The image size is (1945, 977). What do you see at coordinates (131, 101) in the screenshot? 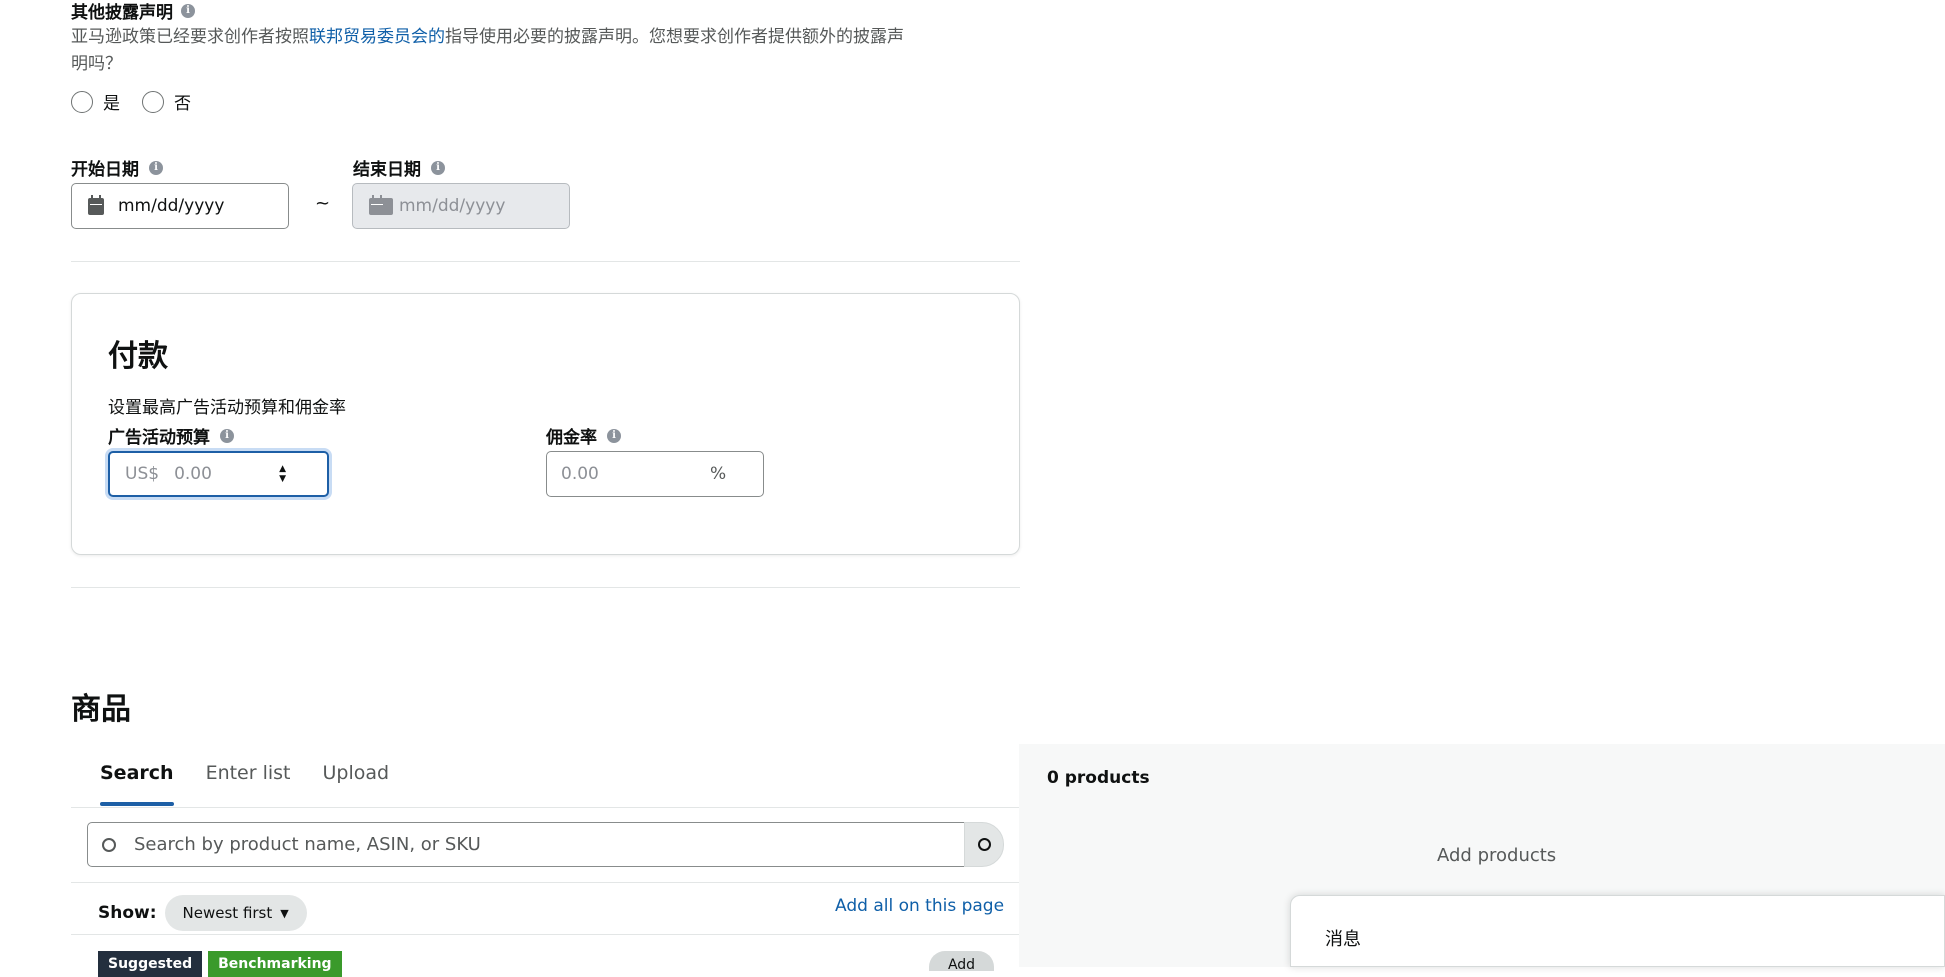
I see `disclosure-radio-group: 是 否` at bounding box center [131, 101].